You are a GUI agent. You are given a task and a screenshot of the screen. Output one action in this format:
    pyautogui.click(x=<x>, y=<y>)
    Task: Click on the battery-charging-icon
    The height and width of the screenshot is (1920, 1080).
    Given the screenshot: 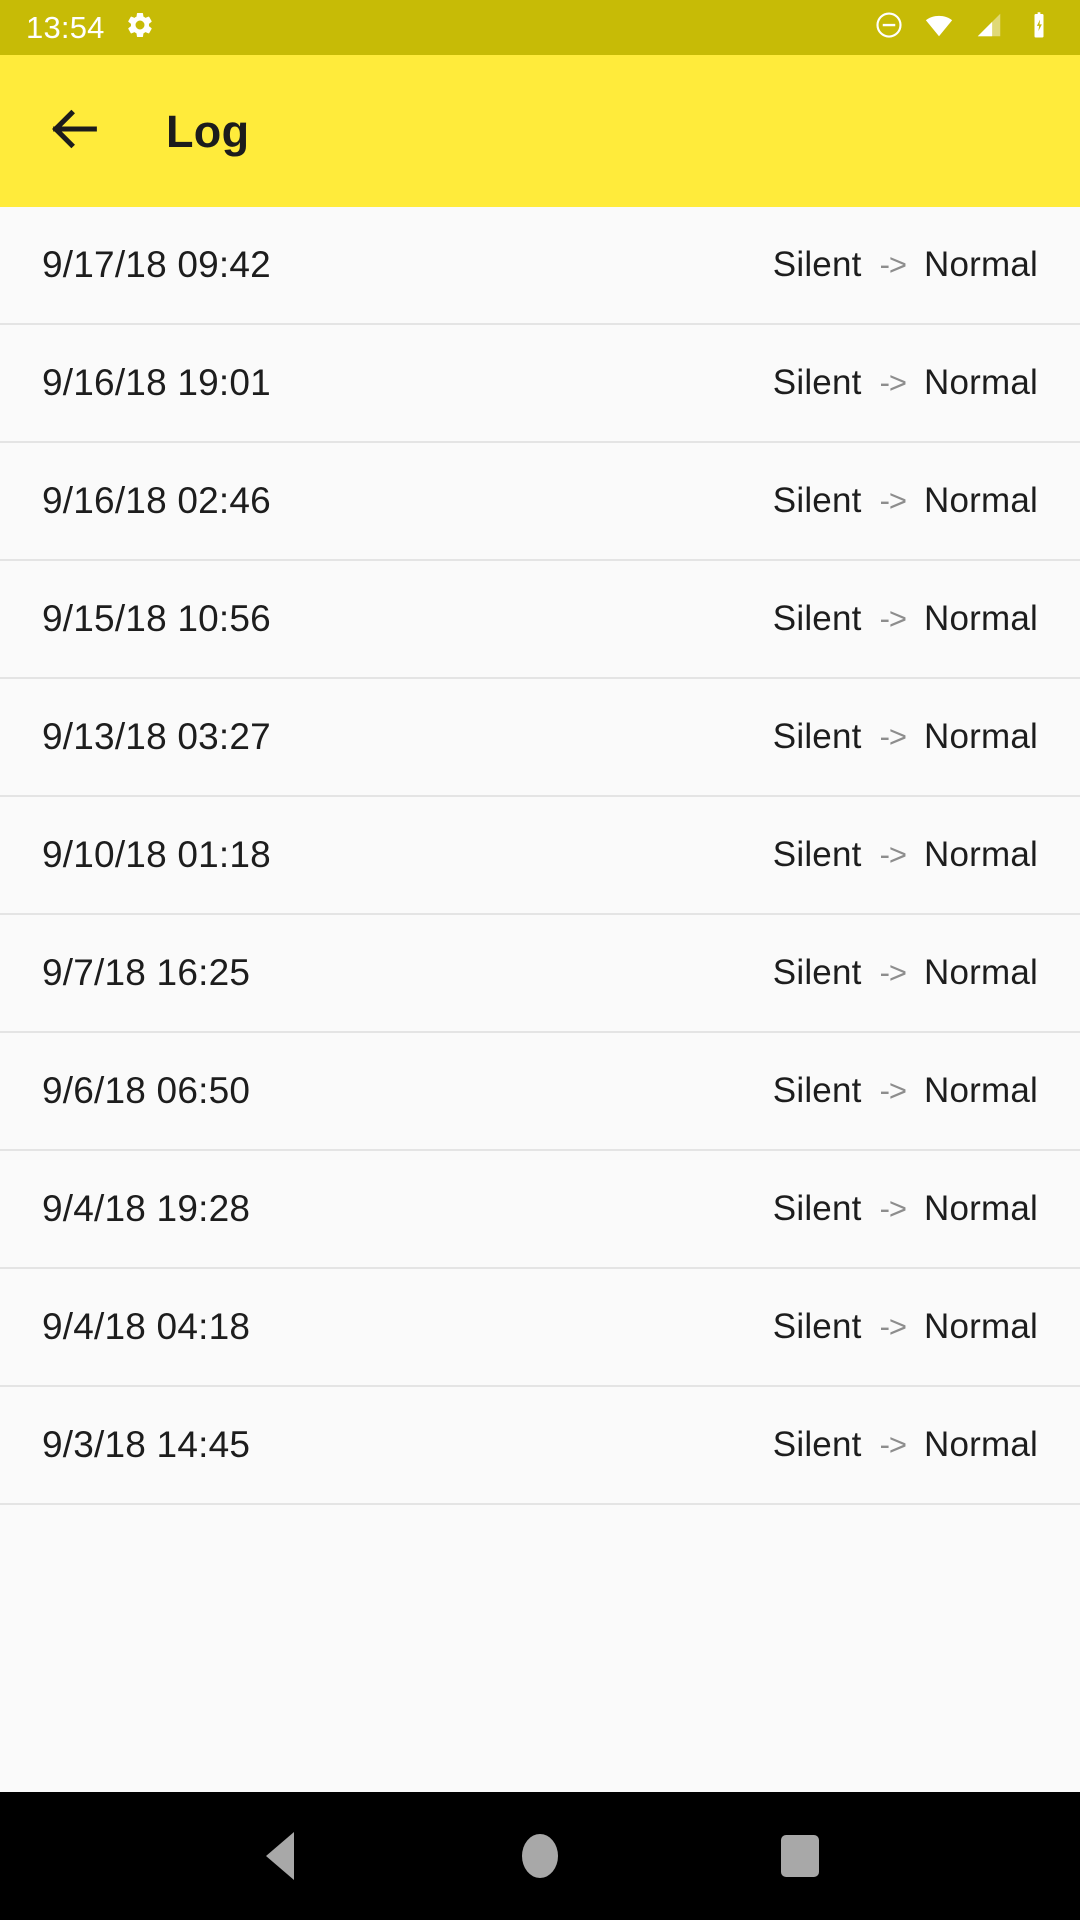 What is the action you would take?
    pyautogui.click(x=1039, y=27)
    